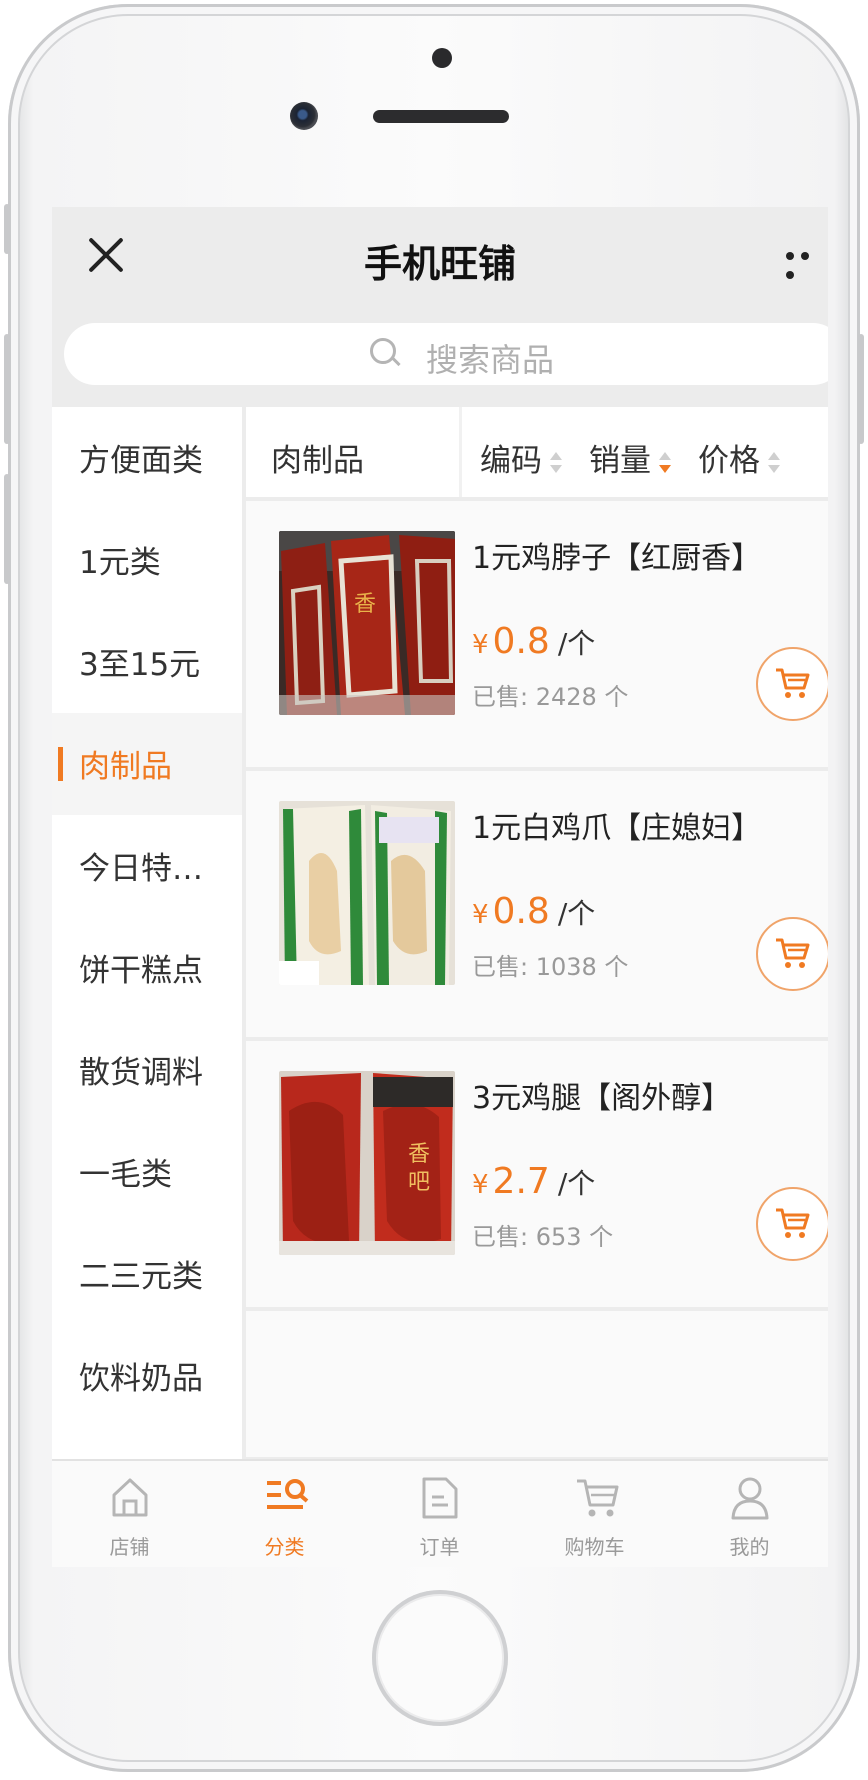  I want to click on category-label: 肉制品, so click(125, 767).